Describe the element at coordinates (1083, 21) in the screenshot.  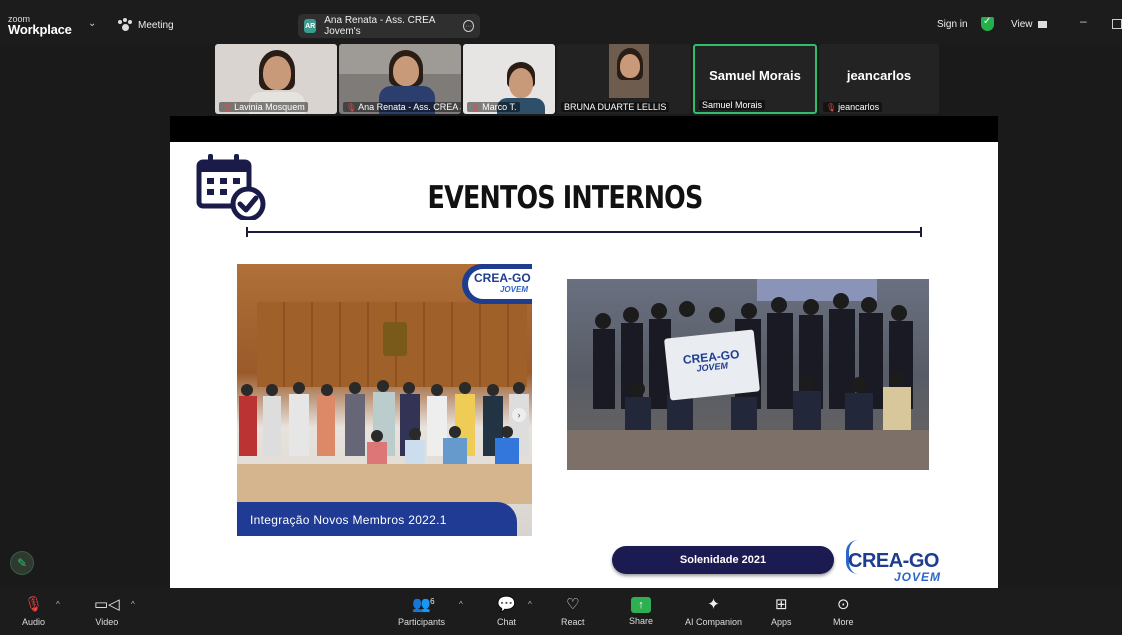
I see `minimize-icon: –` at that location.